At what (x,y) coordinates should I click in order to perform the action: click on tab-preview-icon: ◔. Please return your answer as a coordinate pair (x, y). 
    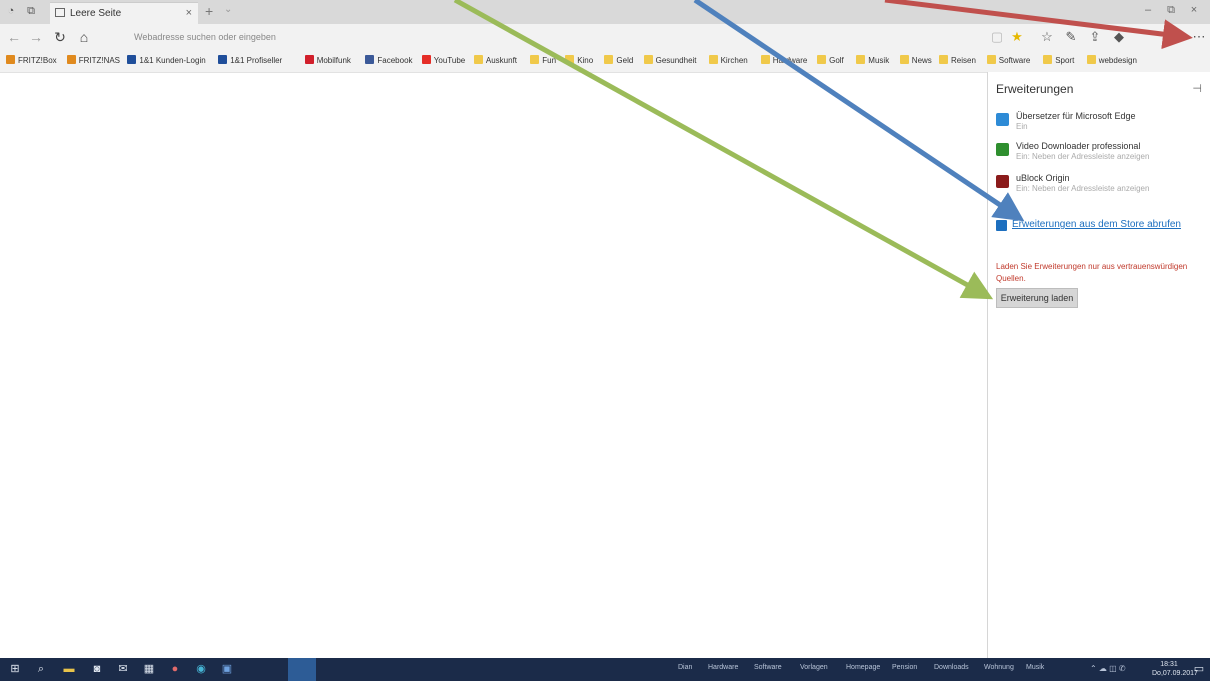
    Looking at the image, I should click on (11, 11).